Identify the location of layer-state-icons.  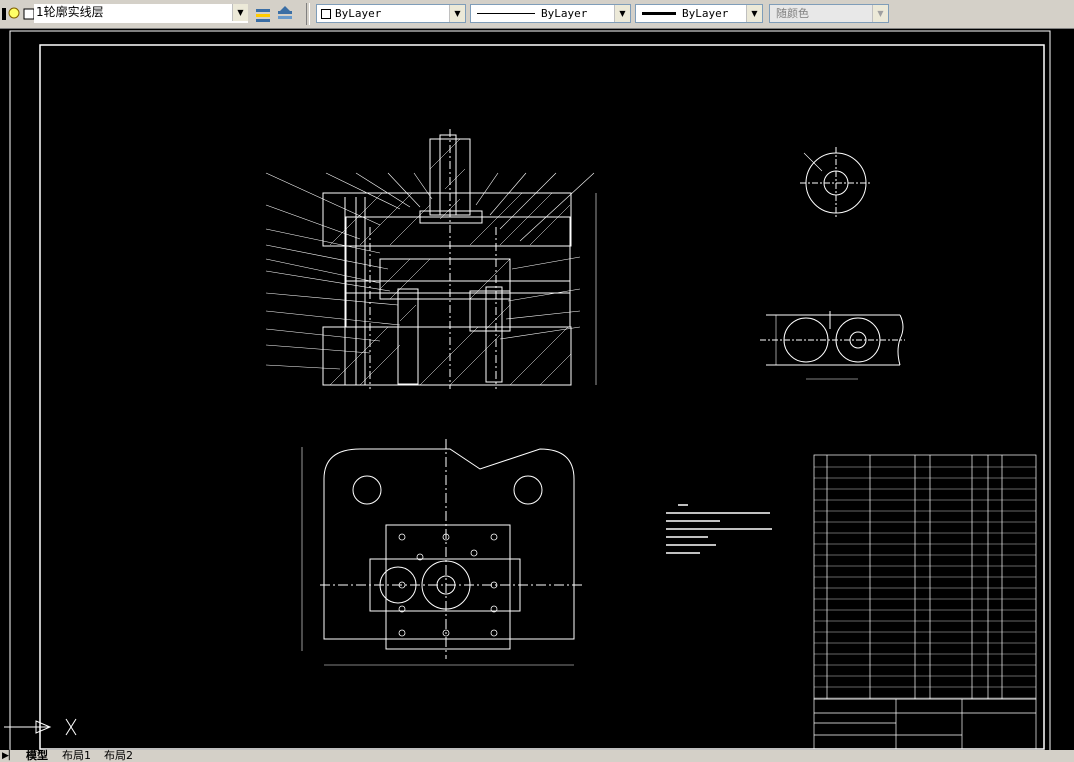
(18, 14).